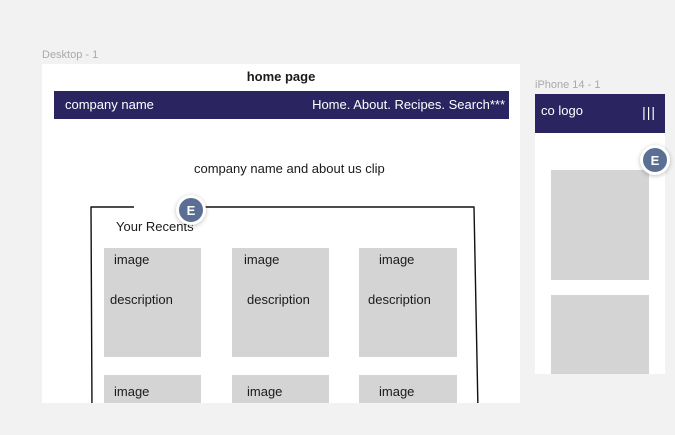  I want to click on iphone-frame: co logo |||, so click(600, 234).